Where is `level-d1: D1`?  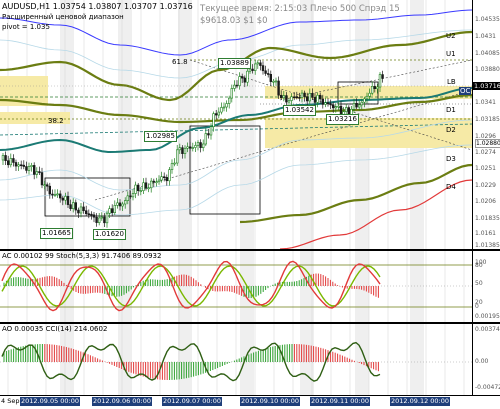 level-d1: D1 is located at coordinates (451, 110).